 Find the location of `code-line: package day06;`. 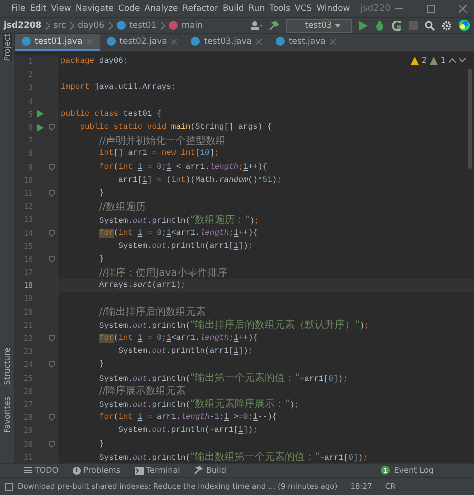

code-line: package day06; is located at coordinates (94, 61).